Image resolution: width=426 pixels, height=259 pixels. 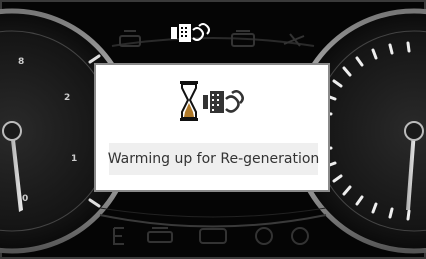 What do you see at coordinates (212, 101) in the screenshot?
I see `dpf-regeneration-hourglass-icon` at bounding box center [212, 101].